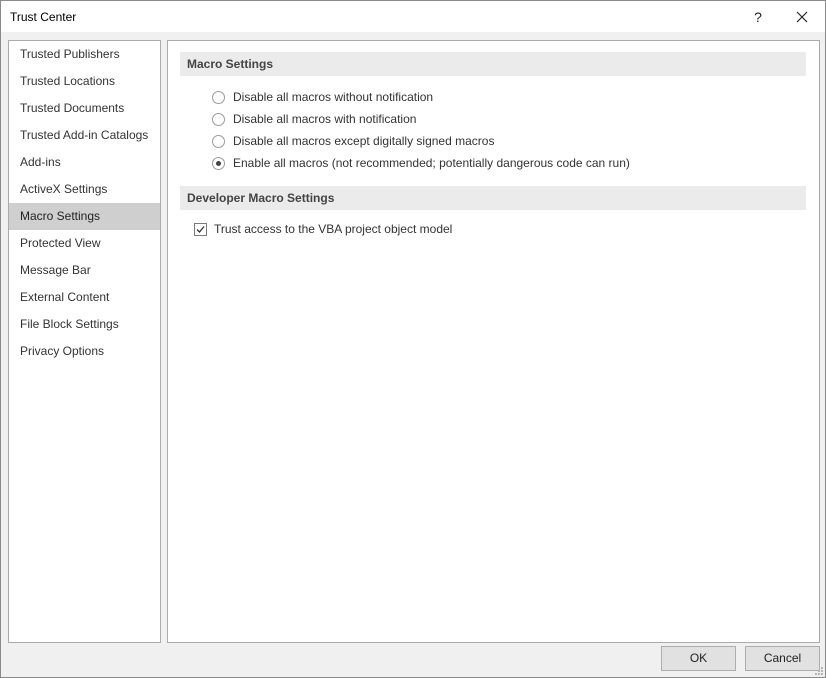  I want to click on close-button, so click(802, 16).